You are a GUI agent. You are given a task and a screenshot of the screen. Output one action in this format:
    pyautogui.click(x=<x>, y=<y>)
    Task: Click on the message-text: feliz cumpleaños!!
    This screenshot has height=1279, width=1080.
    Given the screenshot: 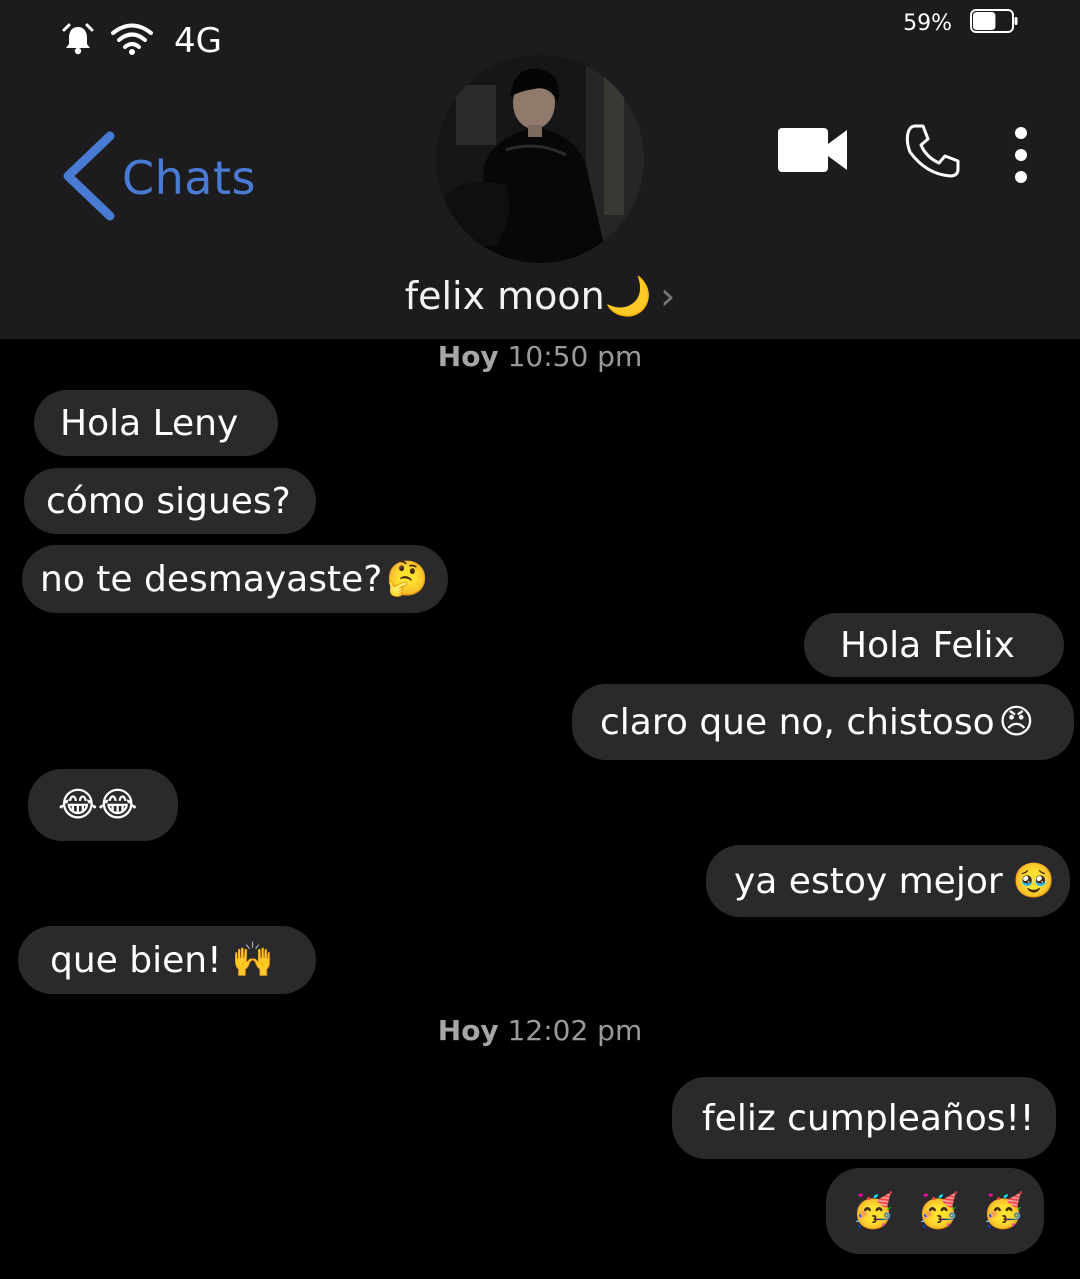 What is the action you would take?
    pyautogui.click(x=868, y=1118)
    